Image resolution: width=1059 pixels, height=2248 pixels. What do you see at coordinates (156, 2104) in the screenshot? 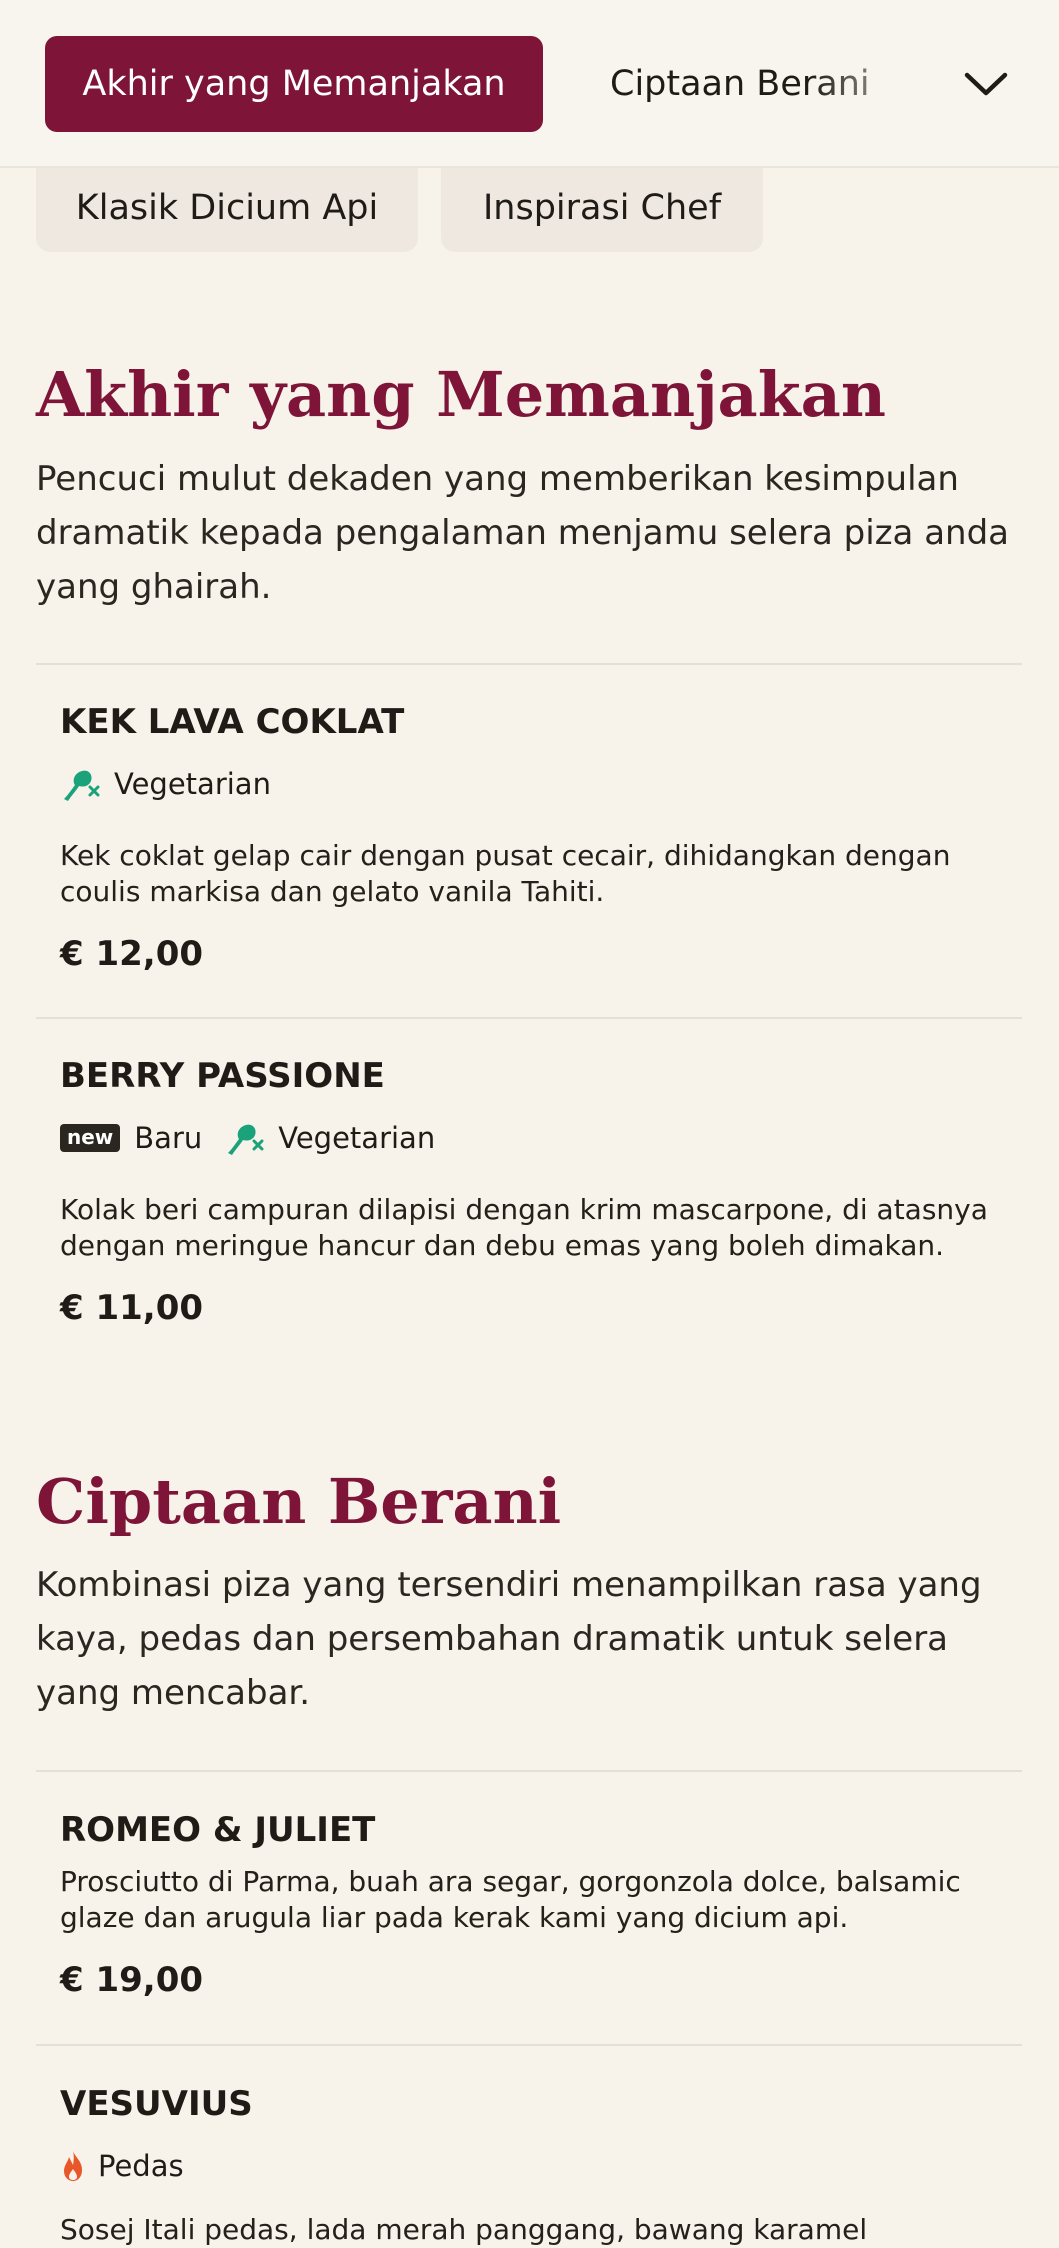
I see `menu-item-name: VESUVIUS` at bounding box center [156, 2104].